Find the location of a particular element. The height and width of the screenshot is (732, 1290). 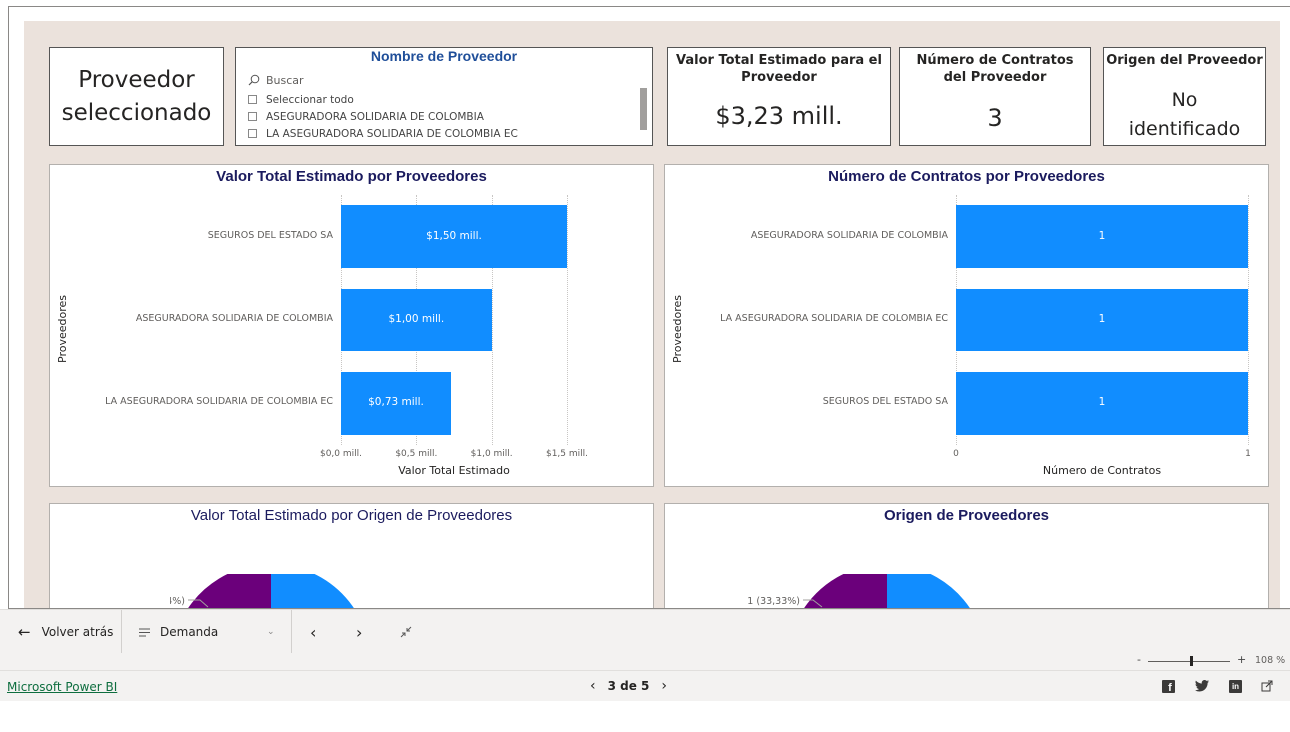

search-placeholder: Buscar is located at coordinates (285, 80).